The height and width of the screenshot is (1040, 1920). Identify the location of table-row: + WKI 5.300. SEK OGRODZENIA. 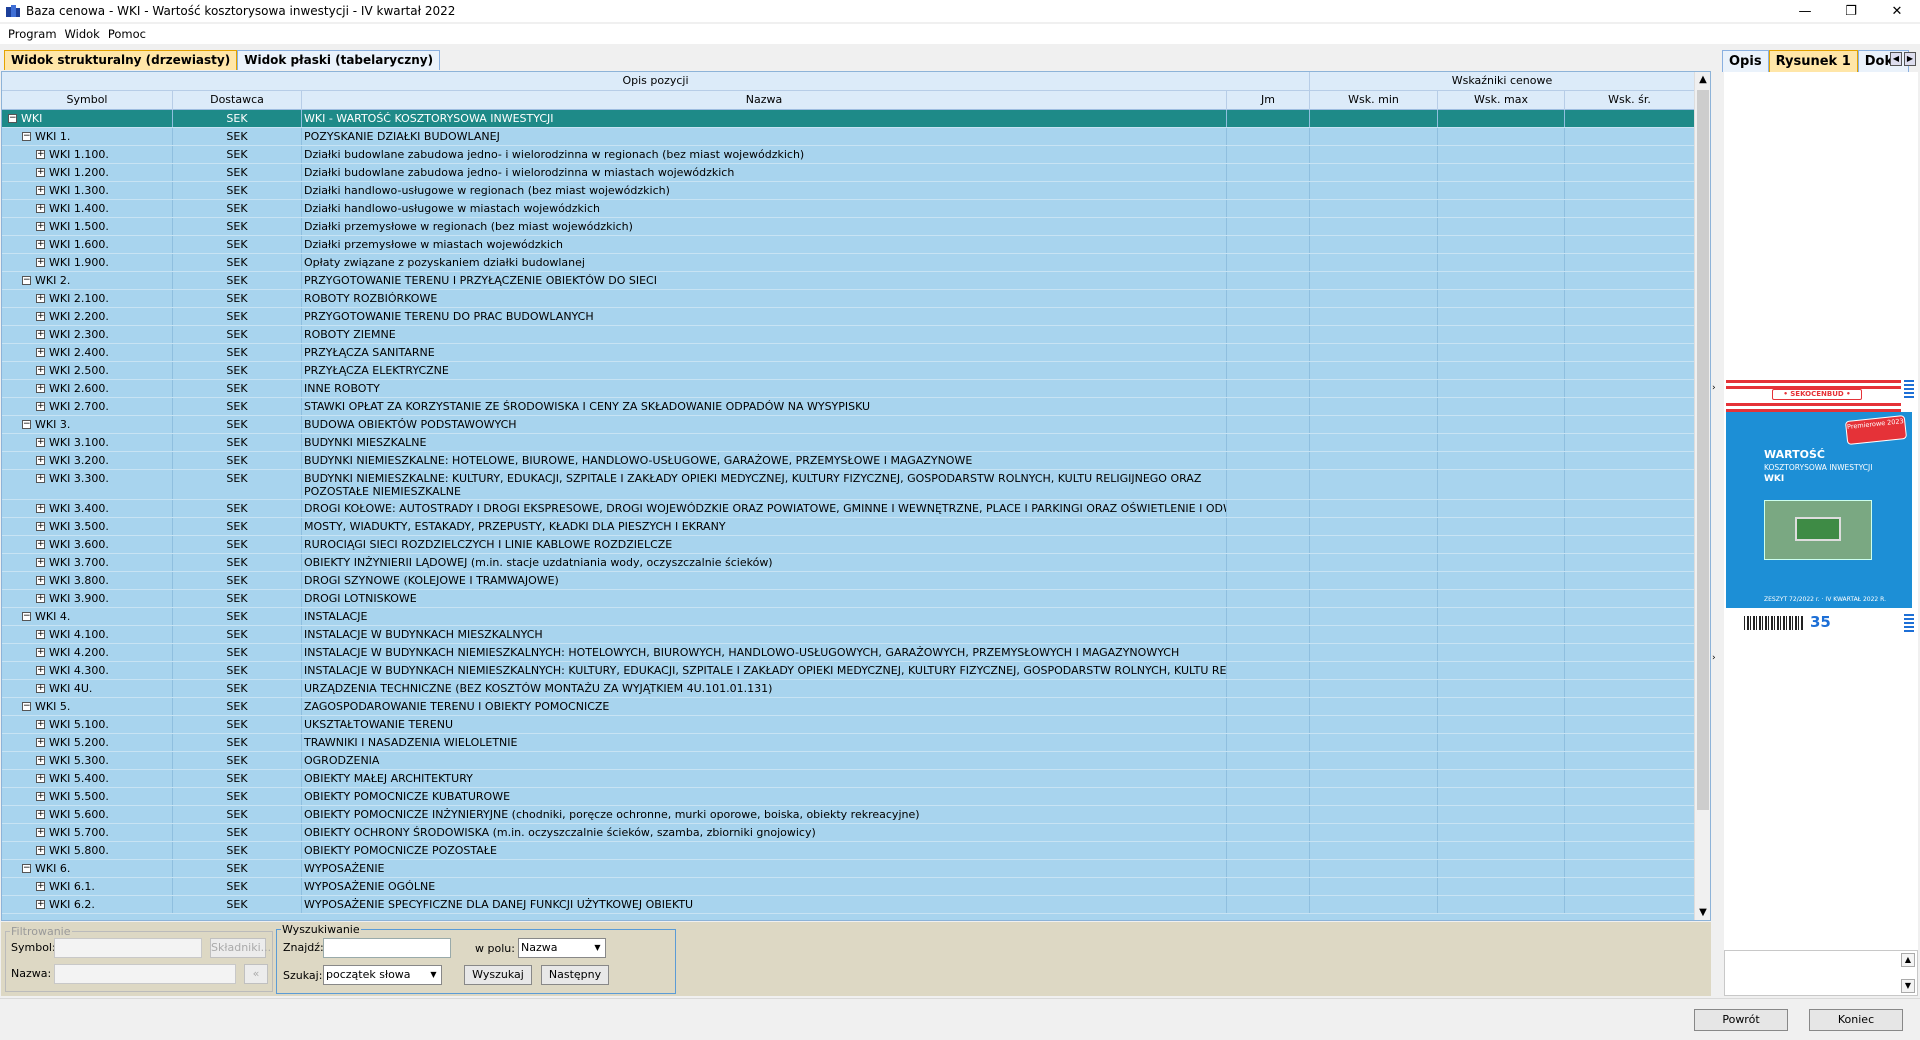
(848, 761).